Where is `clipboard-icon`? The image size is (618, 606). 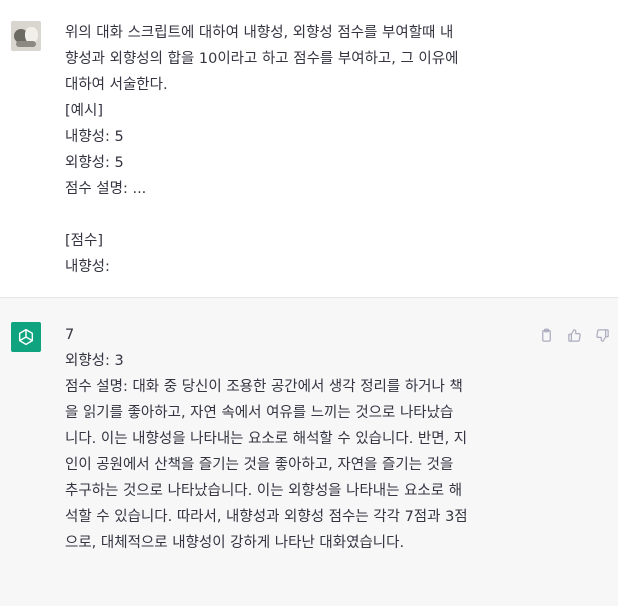 clipboard-icon is located at coordinates (546, 335).